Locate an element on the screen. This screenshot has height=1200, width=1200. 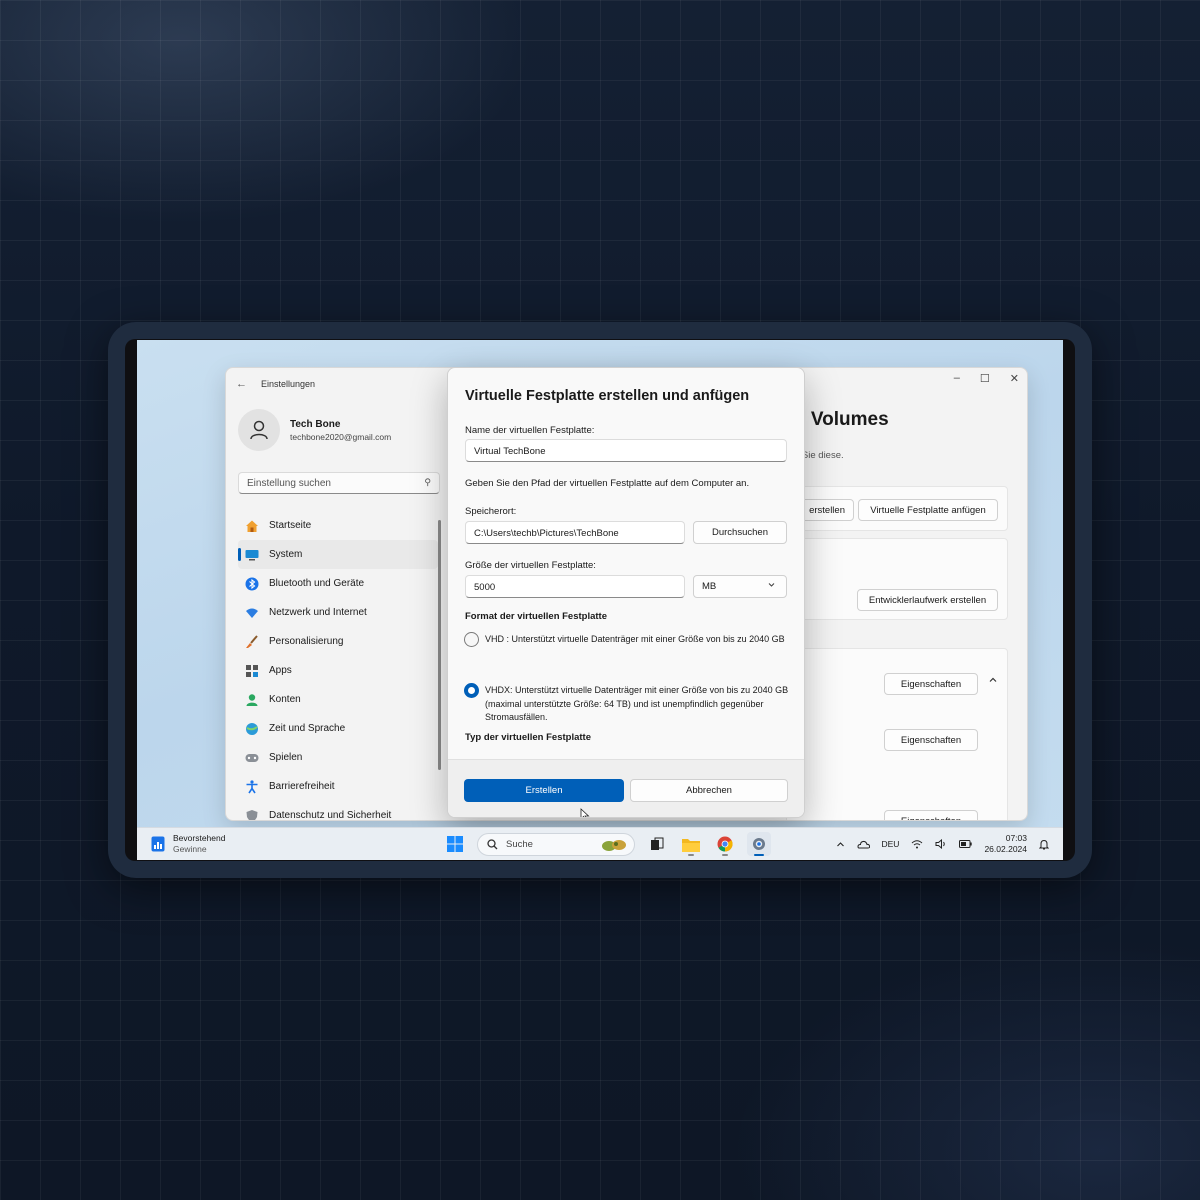
settings-search-input: Einstellung suchen ⚲ is located at coordinates (339, 483).